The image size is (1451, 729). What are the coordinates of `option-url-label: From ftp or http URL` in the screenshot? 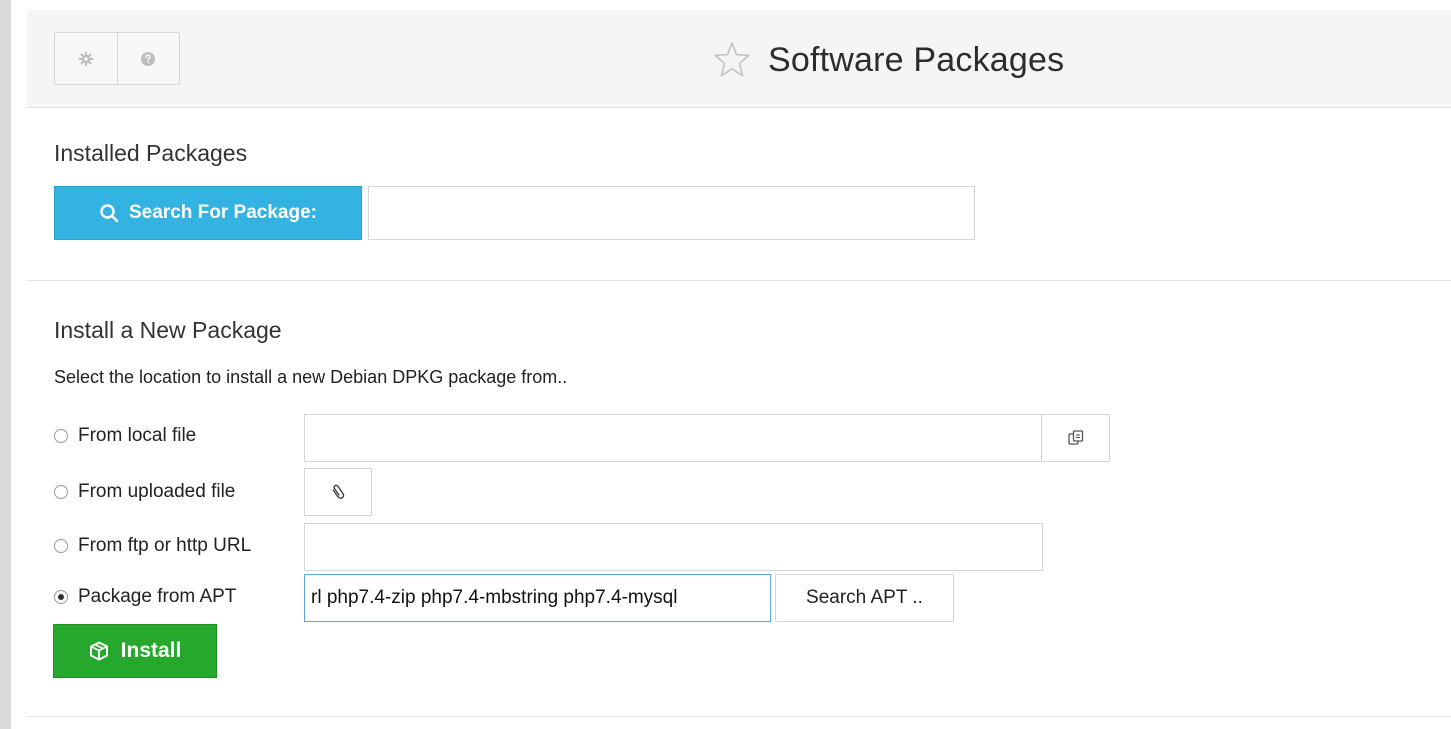 It's located at (165, 545).